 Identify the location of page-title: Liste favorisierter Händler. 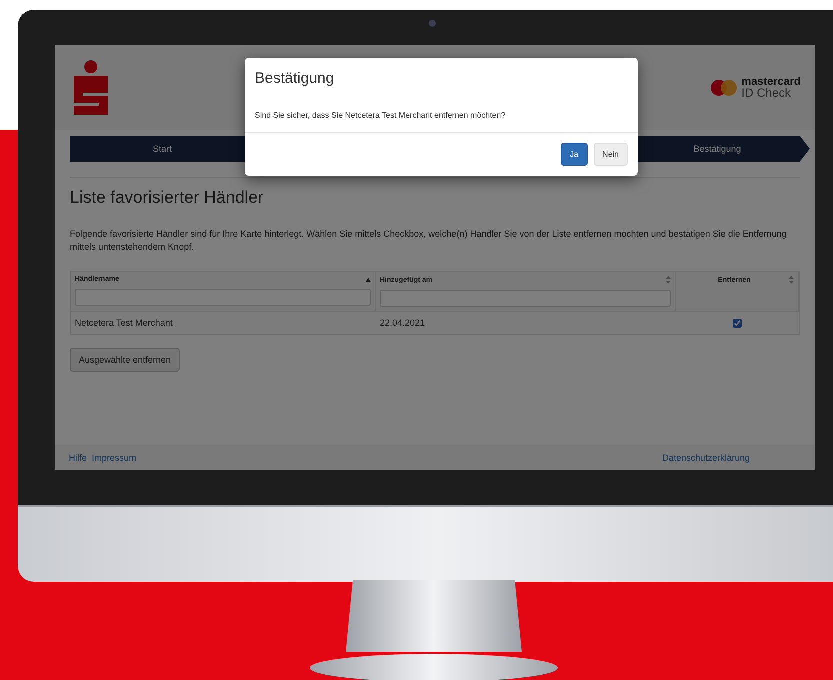
(167, 198).